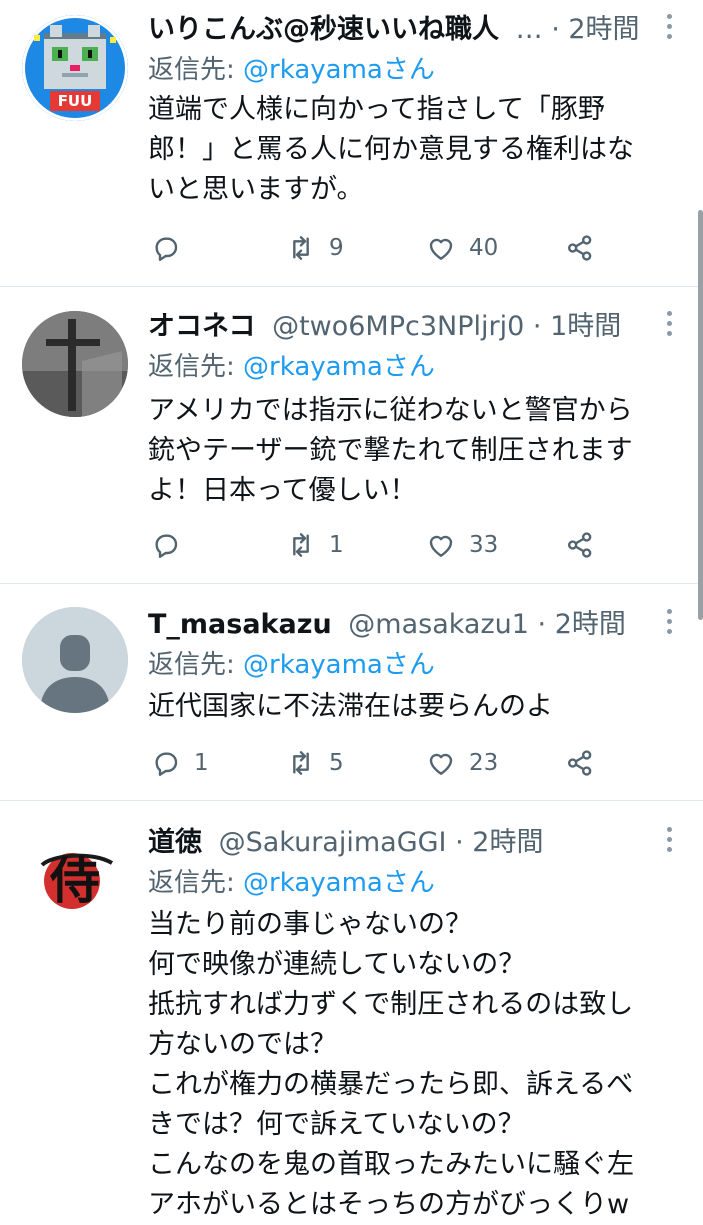 The image size is (703, 1225). What do you see at coordinates (314, 545) in the screenshot?
I see `retweet-button: 1` at bounding box center [314, 545].